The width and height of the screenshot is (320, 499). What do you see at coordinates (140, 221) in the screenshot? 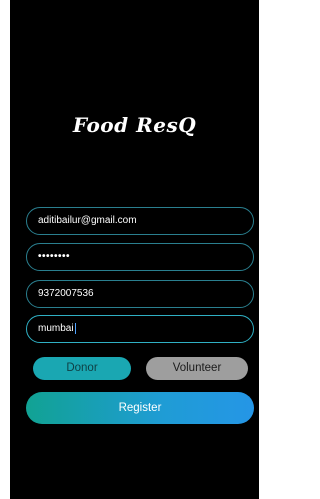
I see `email-field: aditibailur@gmail.com` at bounding box center [140, 221].